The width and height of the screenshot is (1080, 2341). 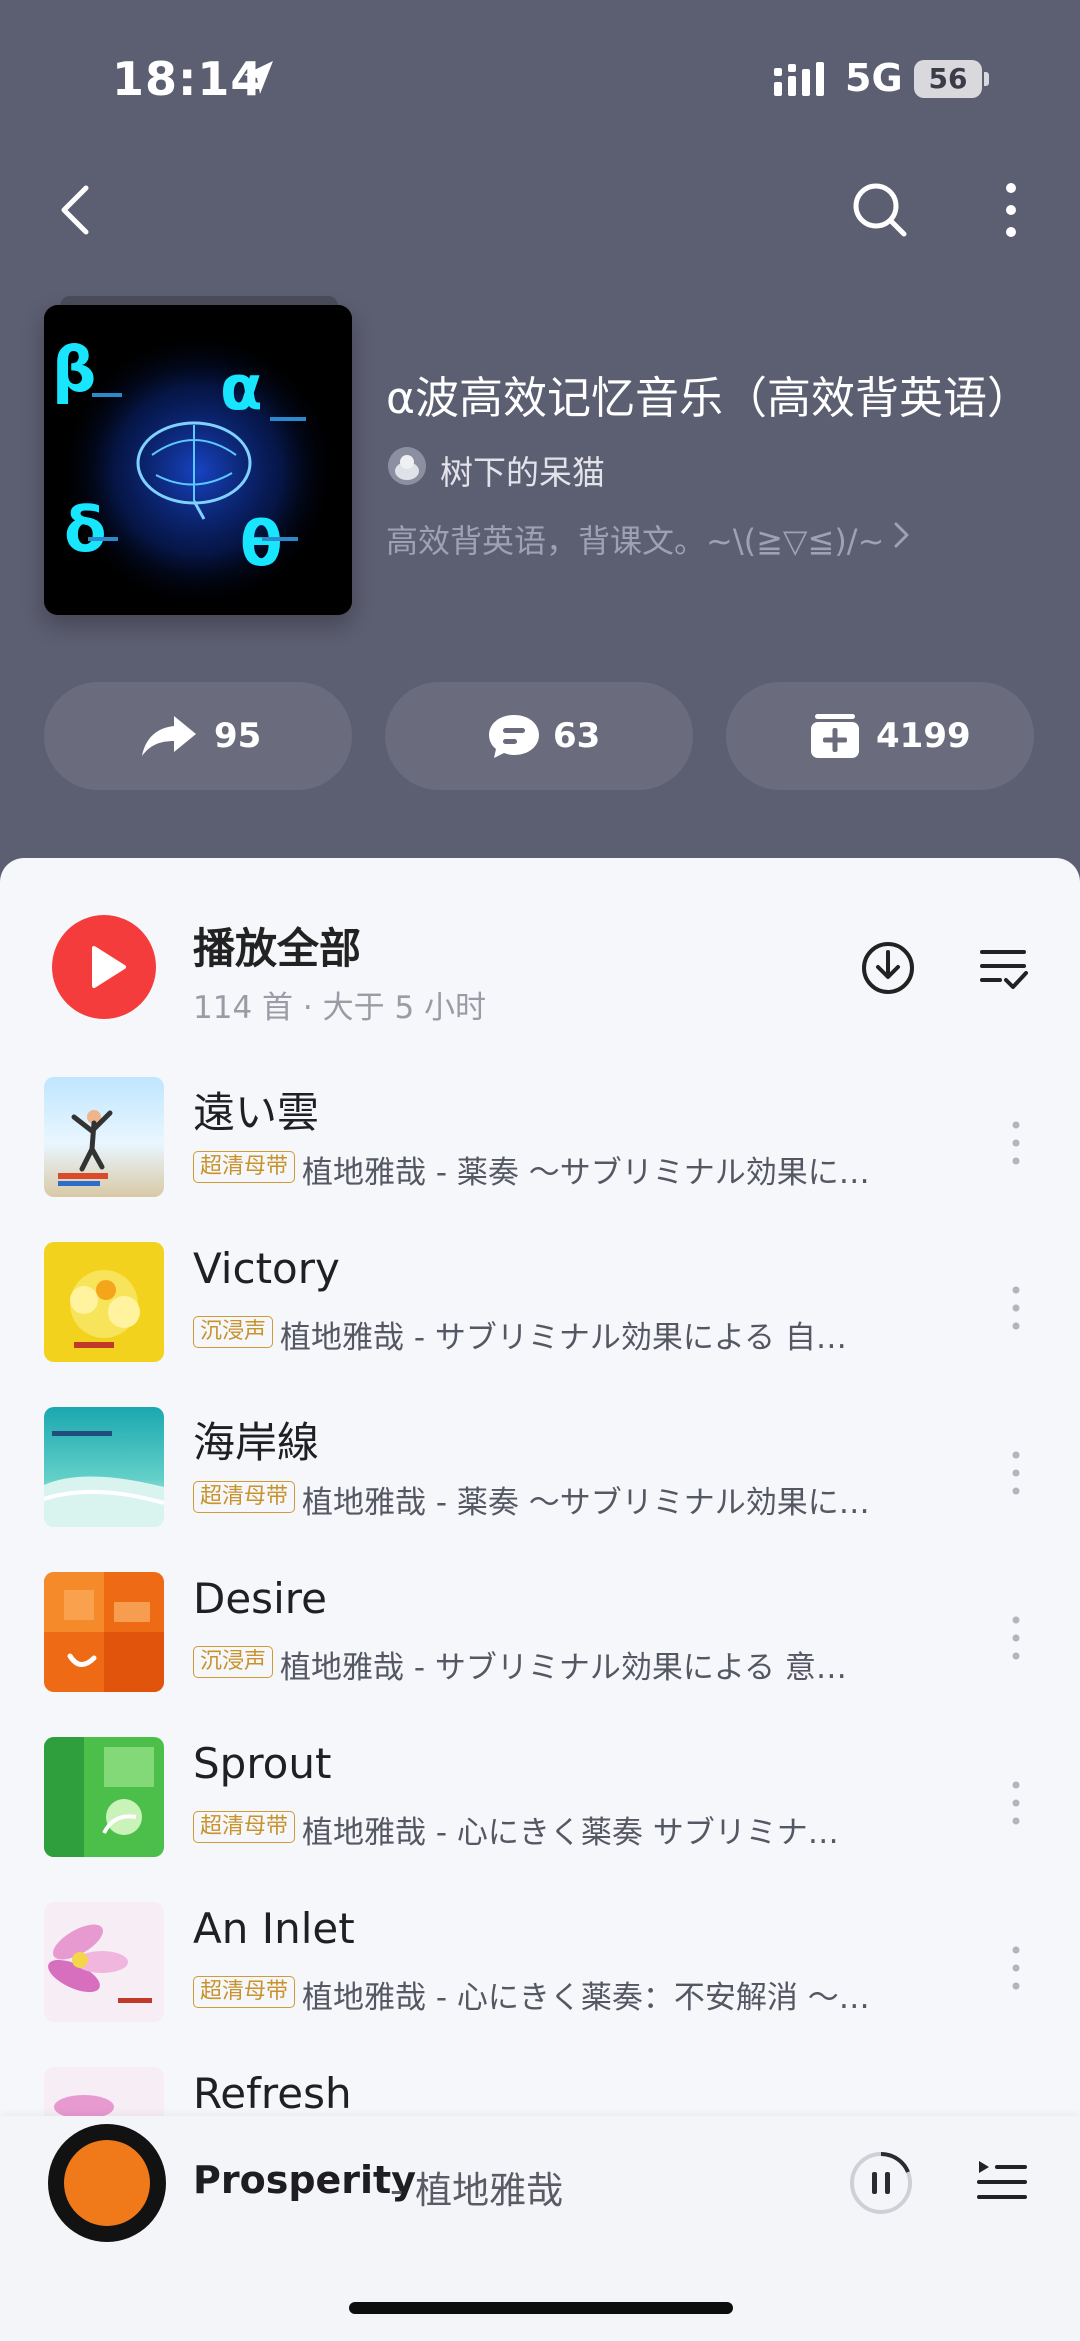 I want to click on song-title: Desire, so click(x=260, y=1598).